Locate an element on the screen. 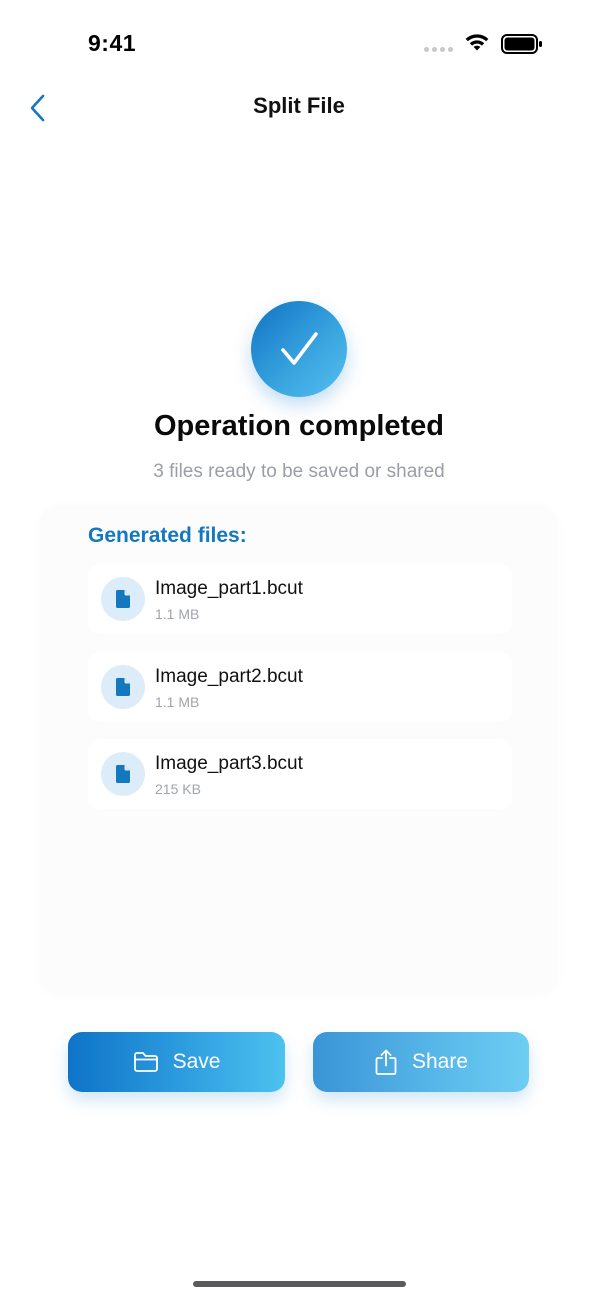 The image size is (598, 1300). home-indicator is located at coordinates (299, 1284).